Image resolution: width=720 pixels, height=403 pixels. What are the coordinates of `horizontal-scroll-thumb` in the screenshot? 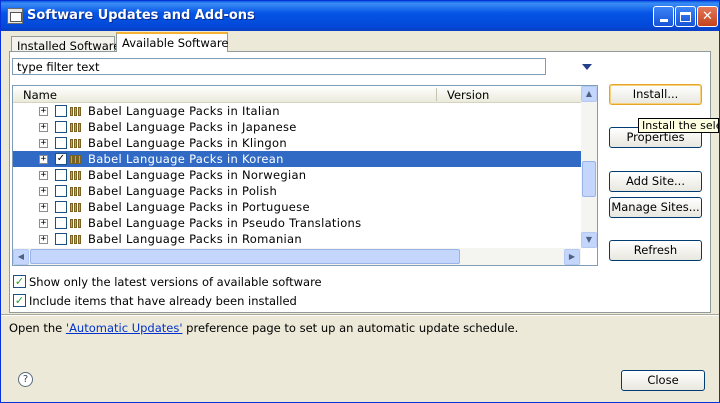 It's located at (245, 256).